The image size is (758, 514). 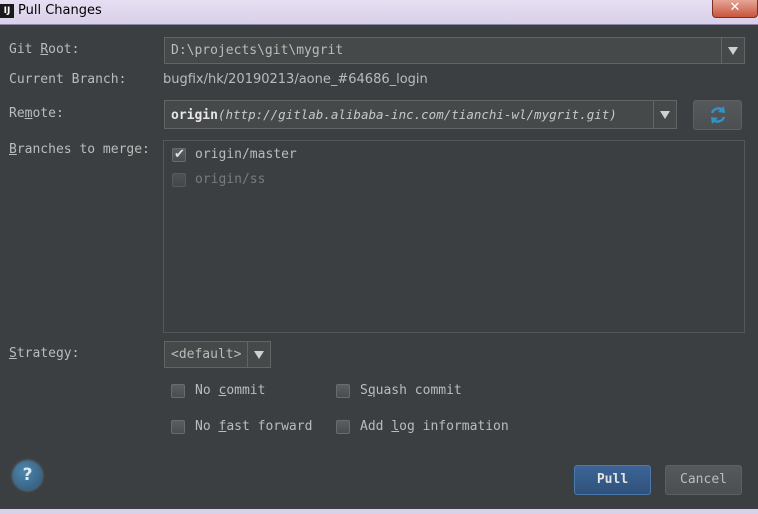 What do you see at coordinates (411, 390) in the screenshot?
I see `squash-commit-label: Squash commit` at bounding box center [411, 390].